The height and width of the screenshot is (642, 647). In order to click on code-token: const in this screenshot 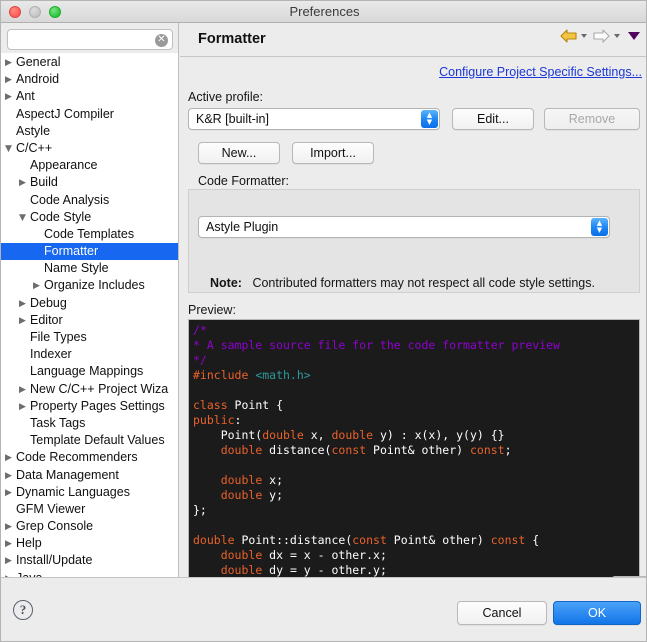, I will do `click(349, 450)`.